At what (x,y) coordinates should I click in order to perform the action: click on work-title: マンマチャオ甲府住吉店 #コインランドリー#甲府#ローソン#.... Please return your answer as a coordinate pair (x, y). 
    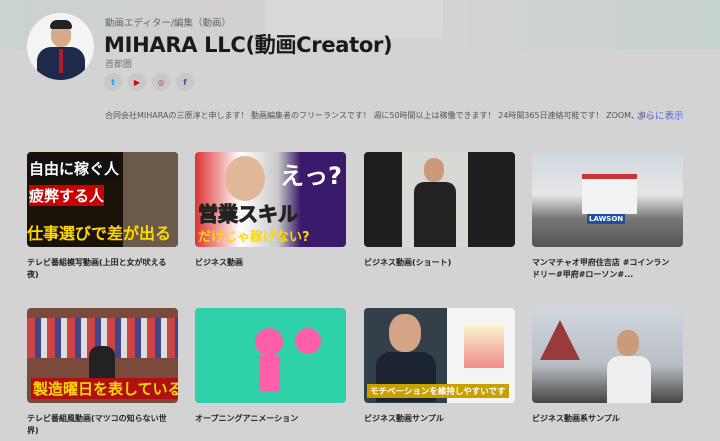
    Looking at the image, I should click on (601, 268).